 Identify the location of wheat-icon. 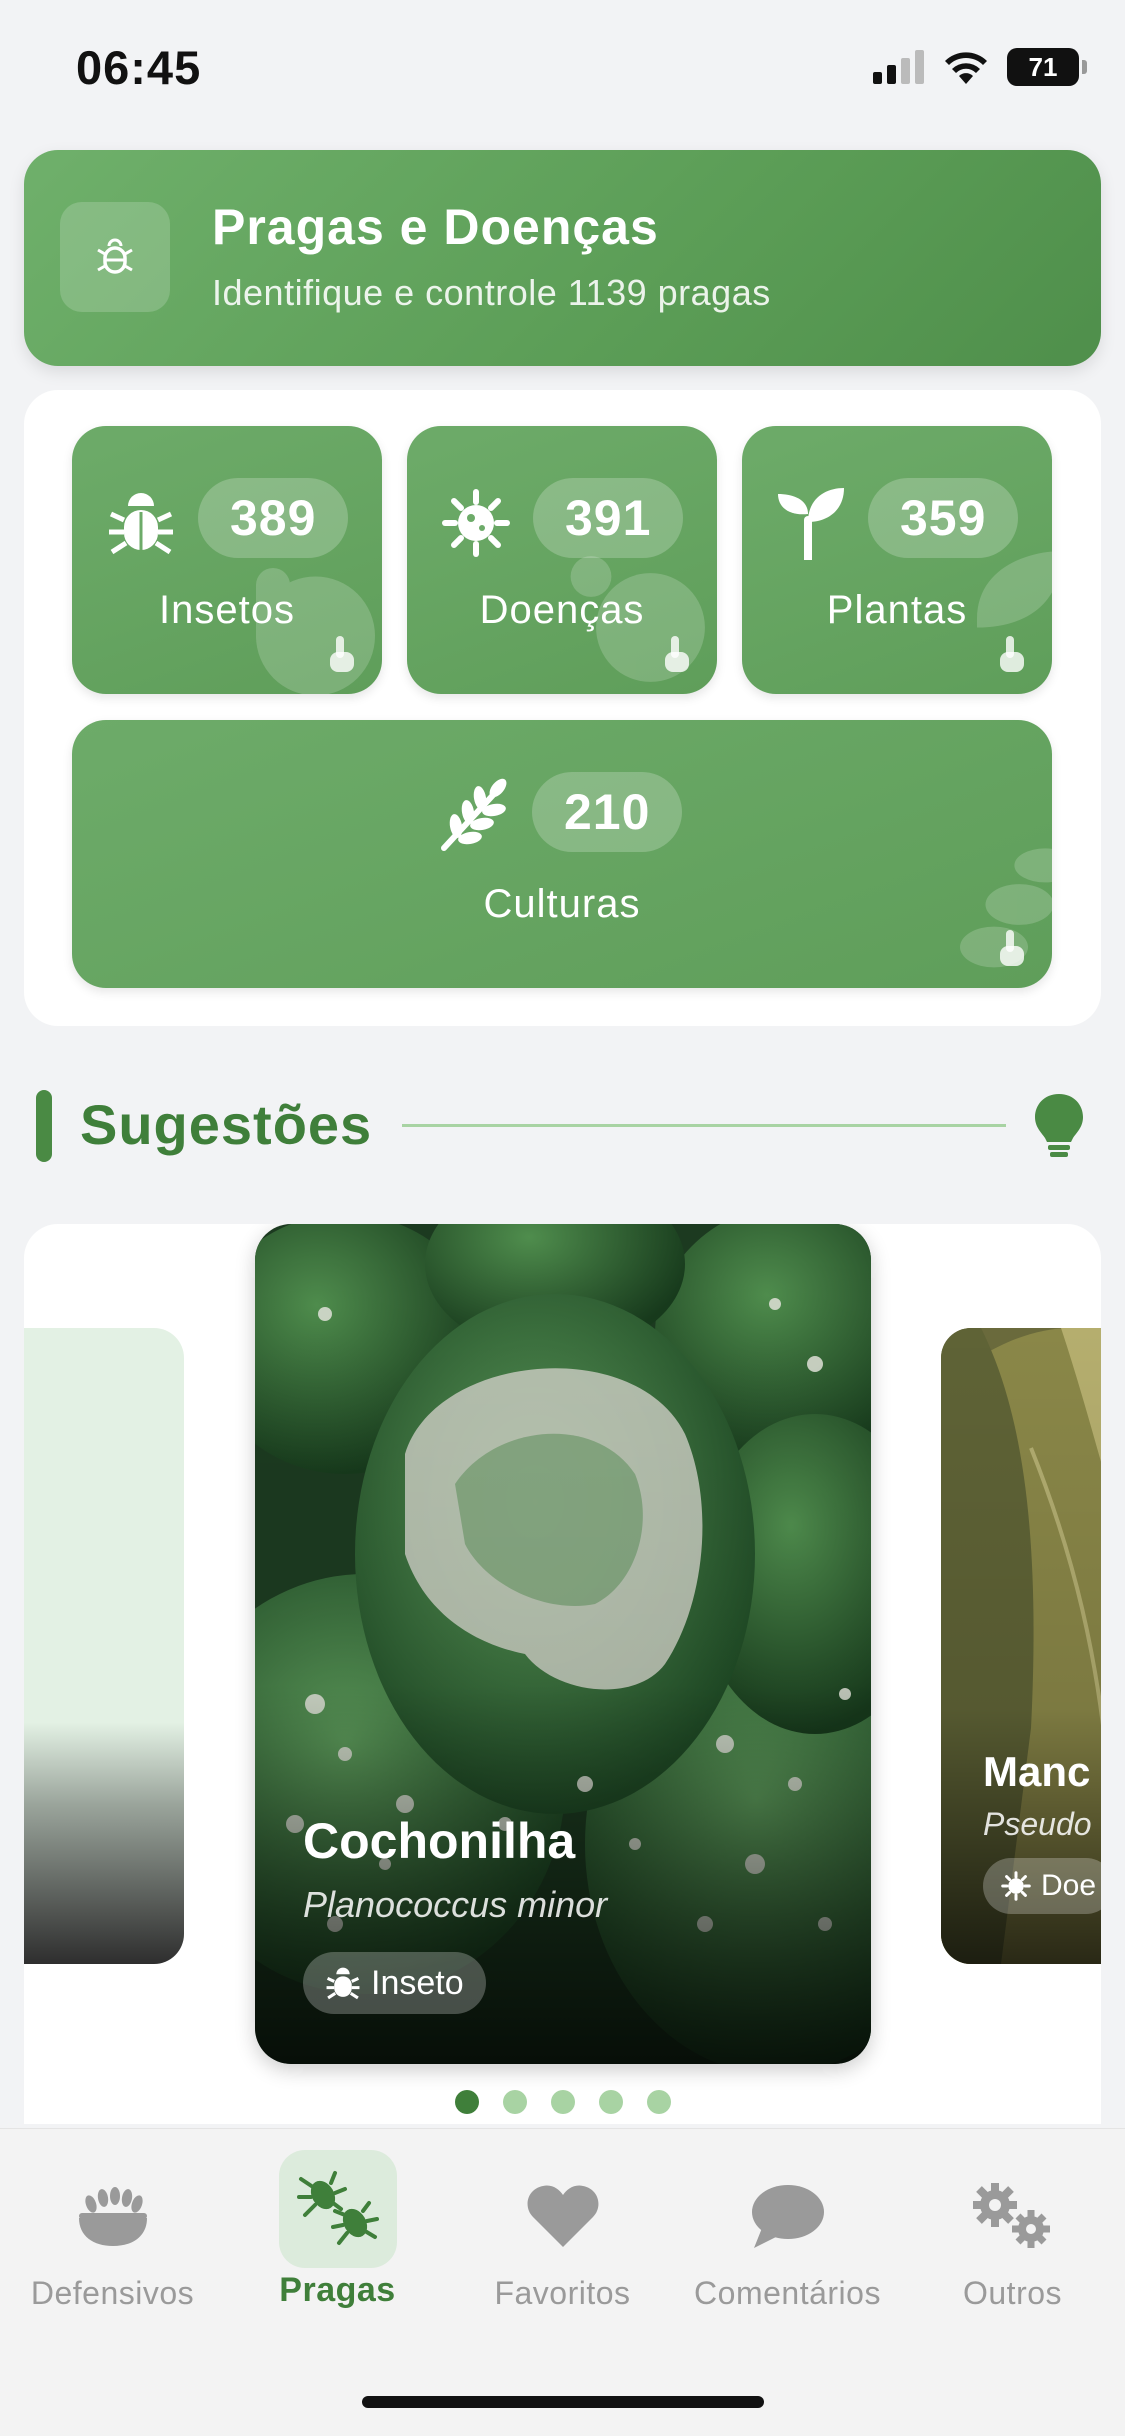
(474, 814).